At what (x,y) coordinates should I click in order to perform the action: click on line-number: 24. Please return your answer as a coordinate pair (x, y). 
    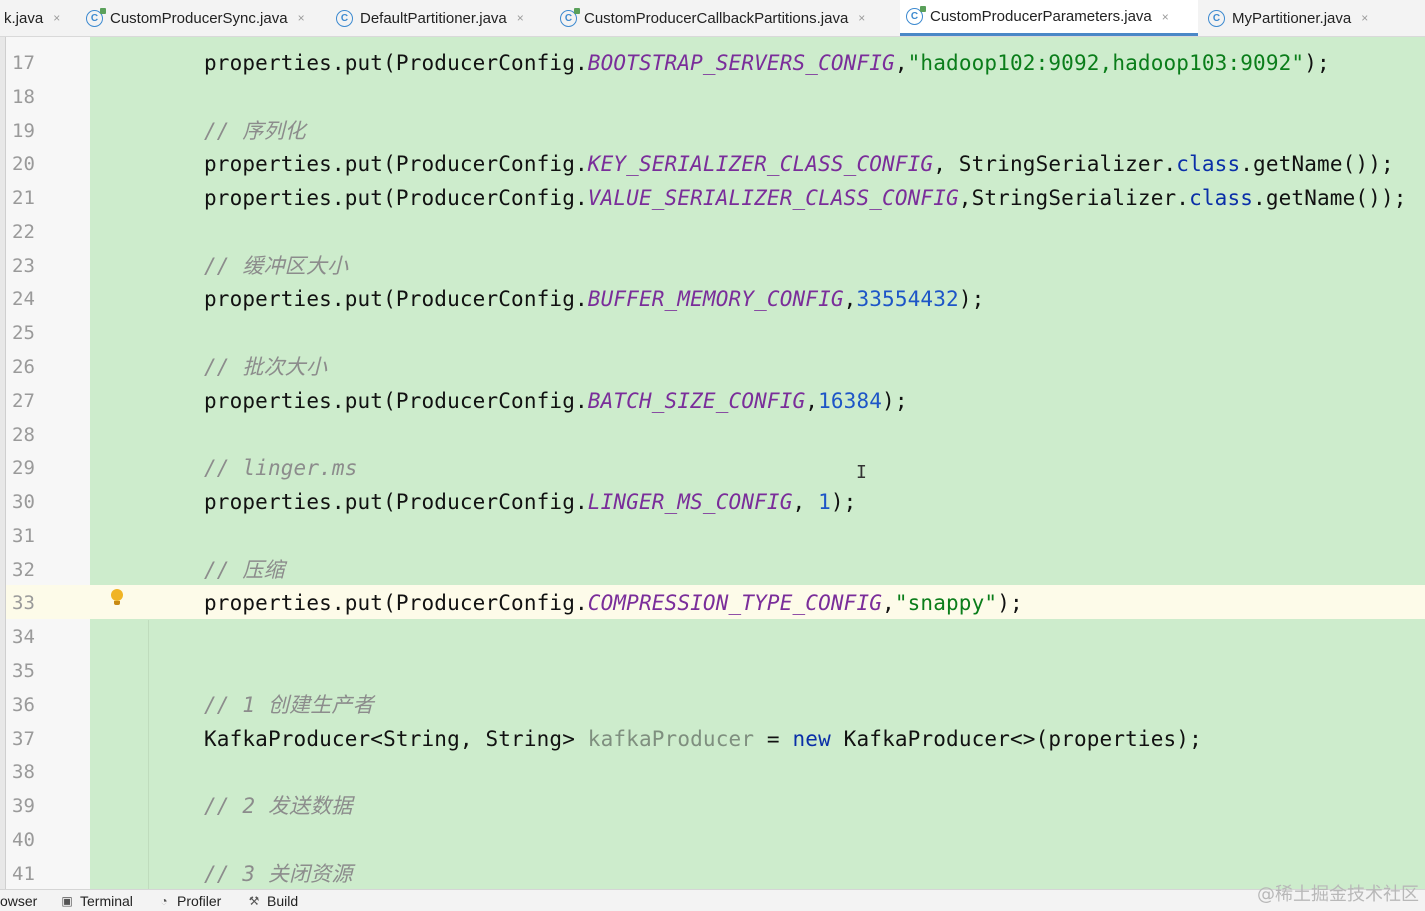
    Looking at the image, I should click on (32, 299).